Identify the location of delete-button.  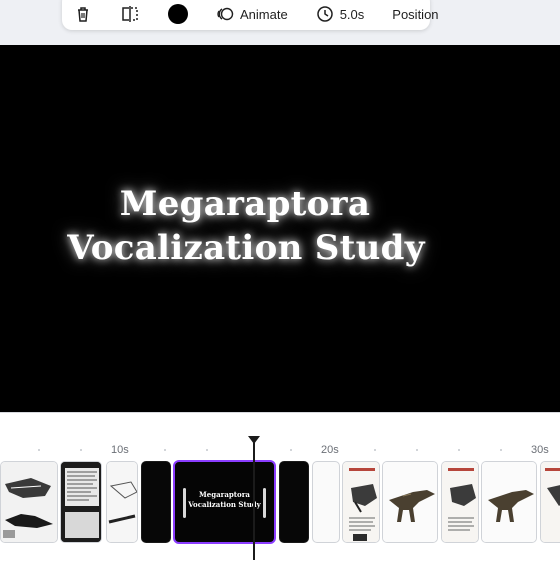
(83, 14).